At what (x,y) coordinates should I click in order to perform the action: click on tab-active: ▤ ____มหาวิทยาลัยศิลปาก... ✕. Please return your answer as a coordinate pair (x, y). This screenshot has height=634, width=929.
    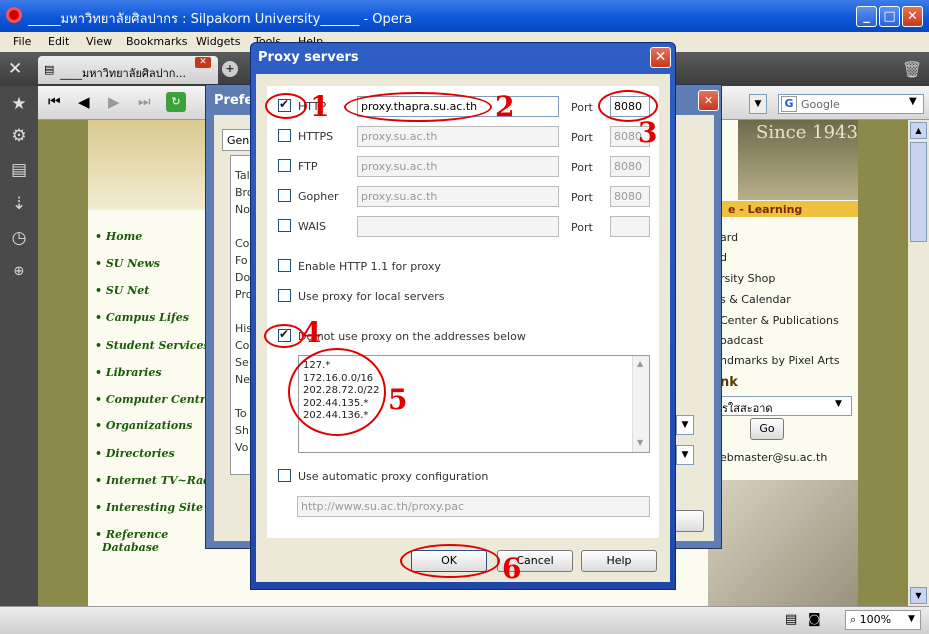
    Looking at the image, I should click on (128, 70).